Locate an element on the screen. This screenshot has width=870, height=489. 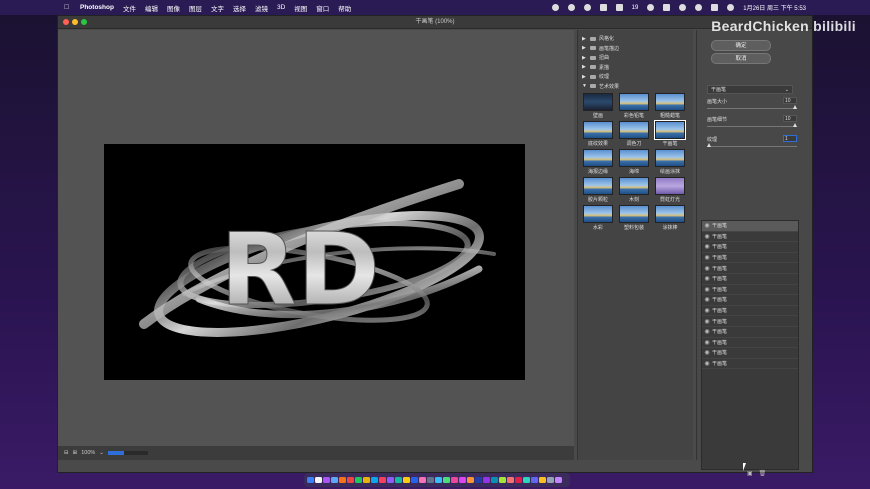
menu-view: 视图 is located at coordinates (300, 8).